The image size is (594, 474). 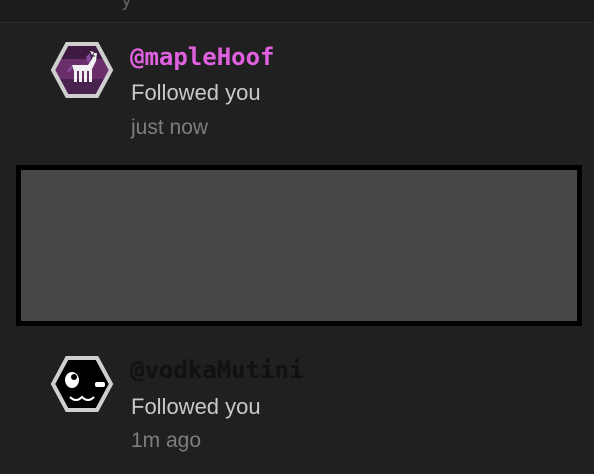 What do you see at coordinates (216, 370) in the screenshot?
I see `notification-handle: @vodkaMutini` at bounding box center [216, 370].